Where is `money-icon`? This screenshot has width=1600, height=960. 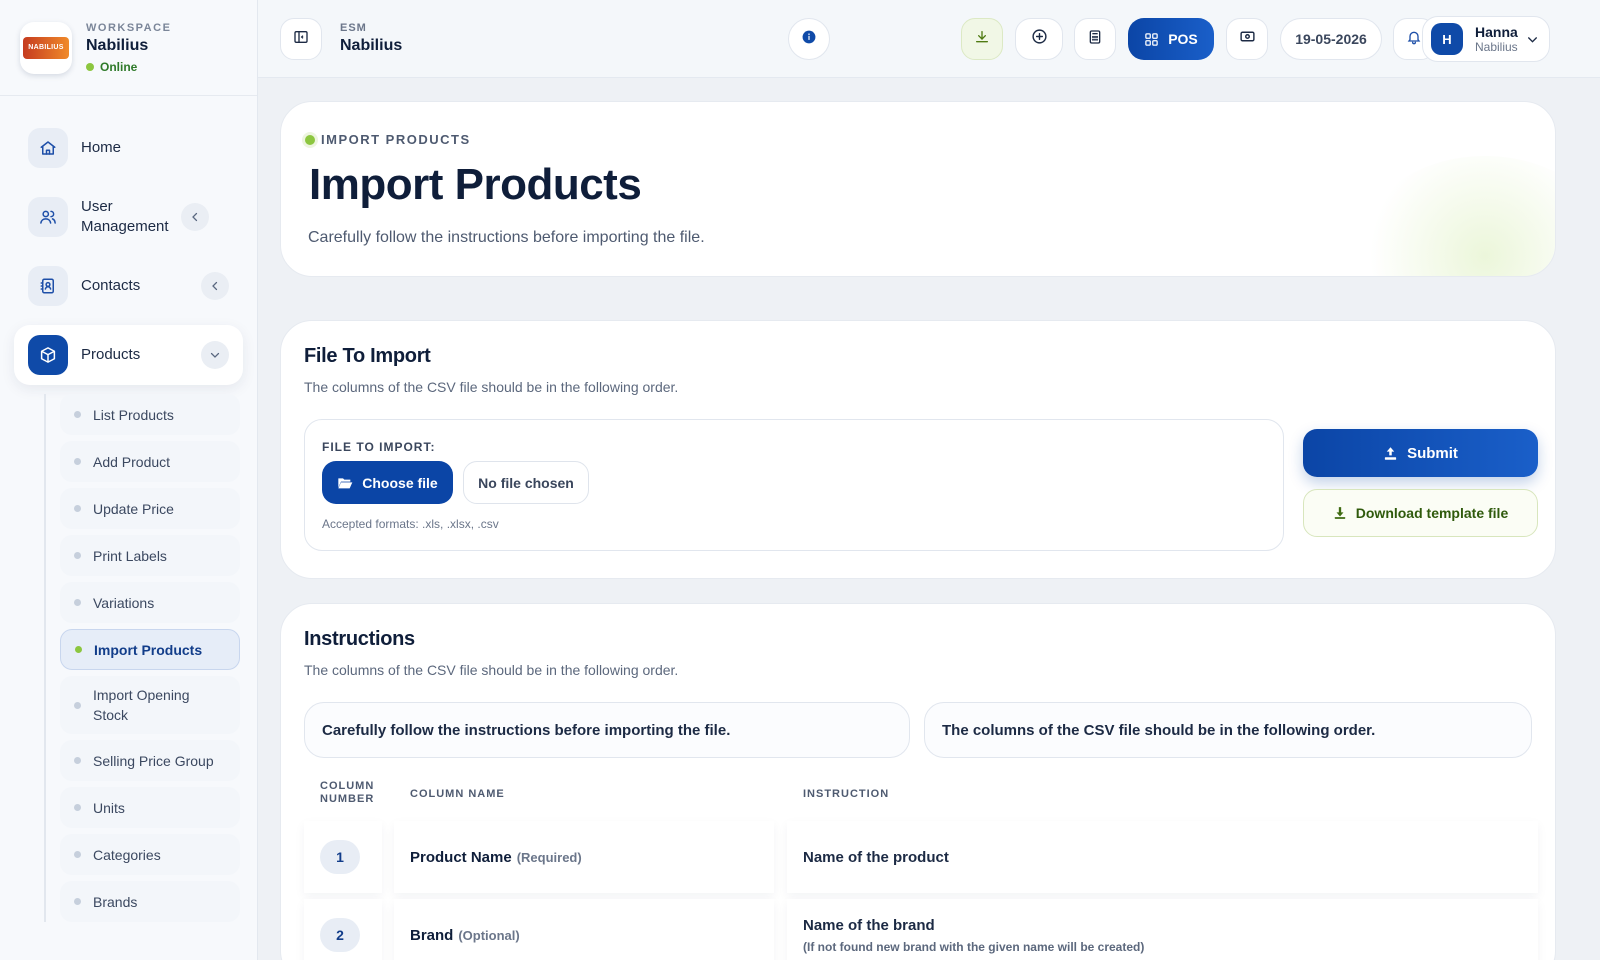 money-icon is located at coordinates (1247, 39).